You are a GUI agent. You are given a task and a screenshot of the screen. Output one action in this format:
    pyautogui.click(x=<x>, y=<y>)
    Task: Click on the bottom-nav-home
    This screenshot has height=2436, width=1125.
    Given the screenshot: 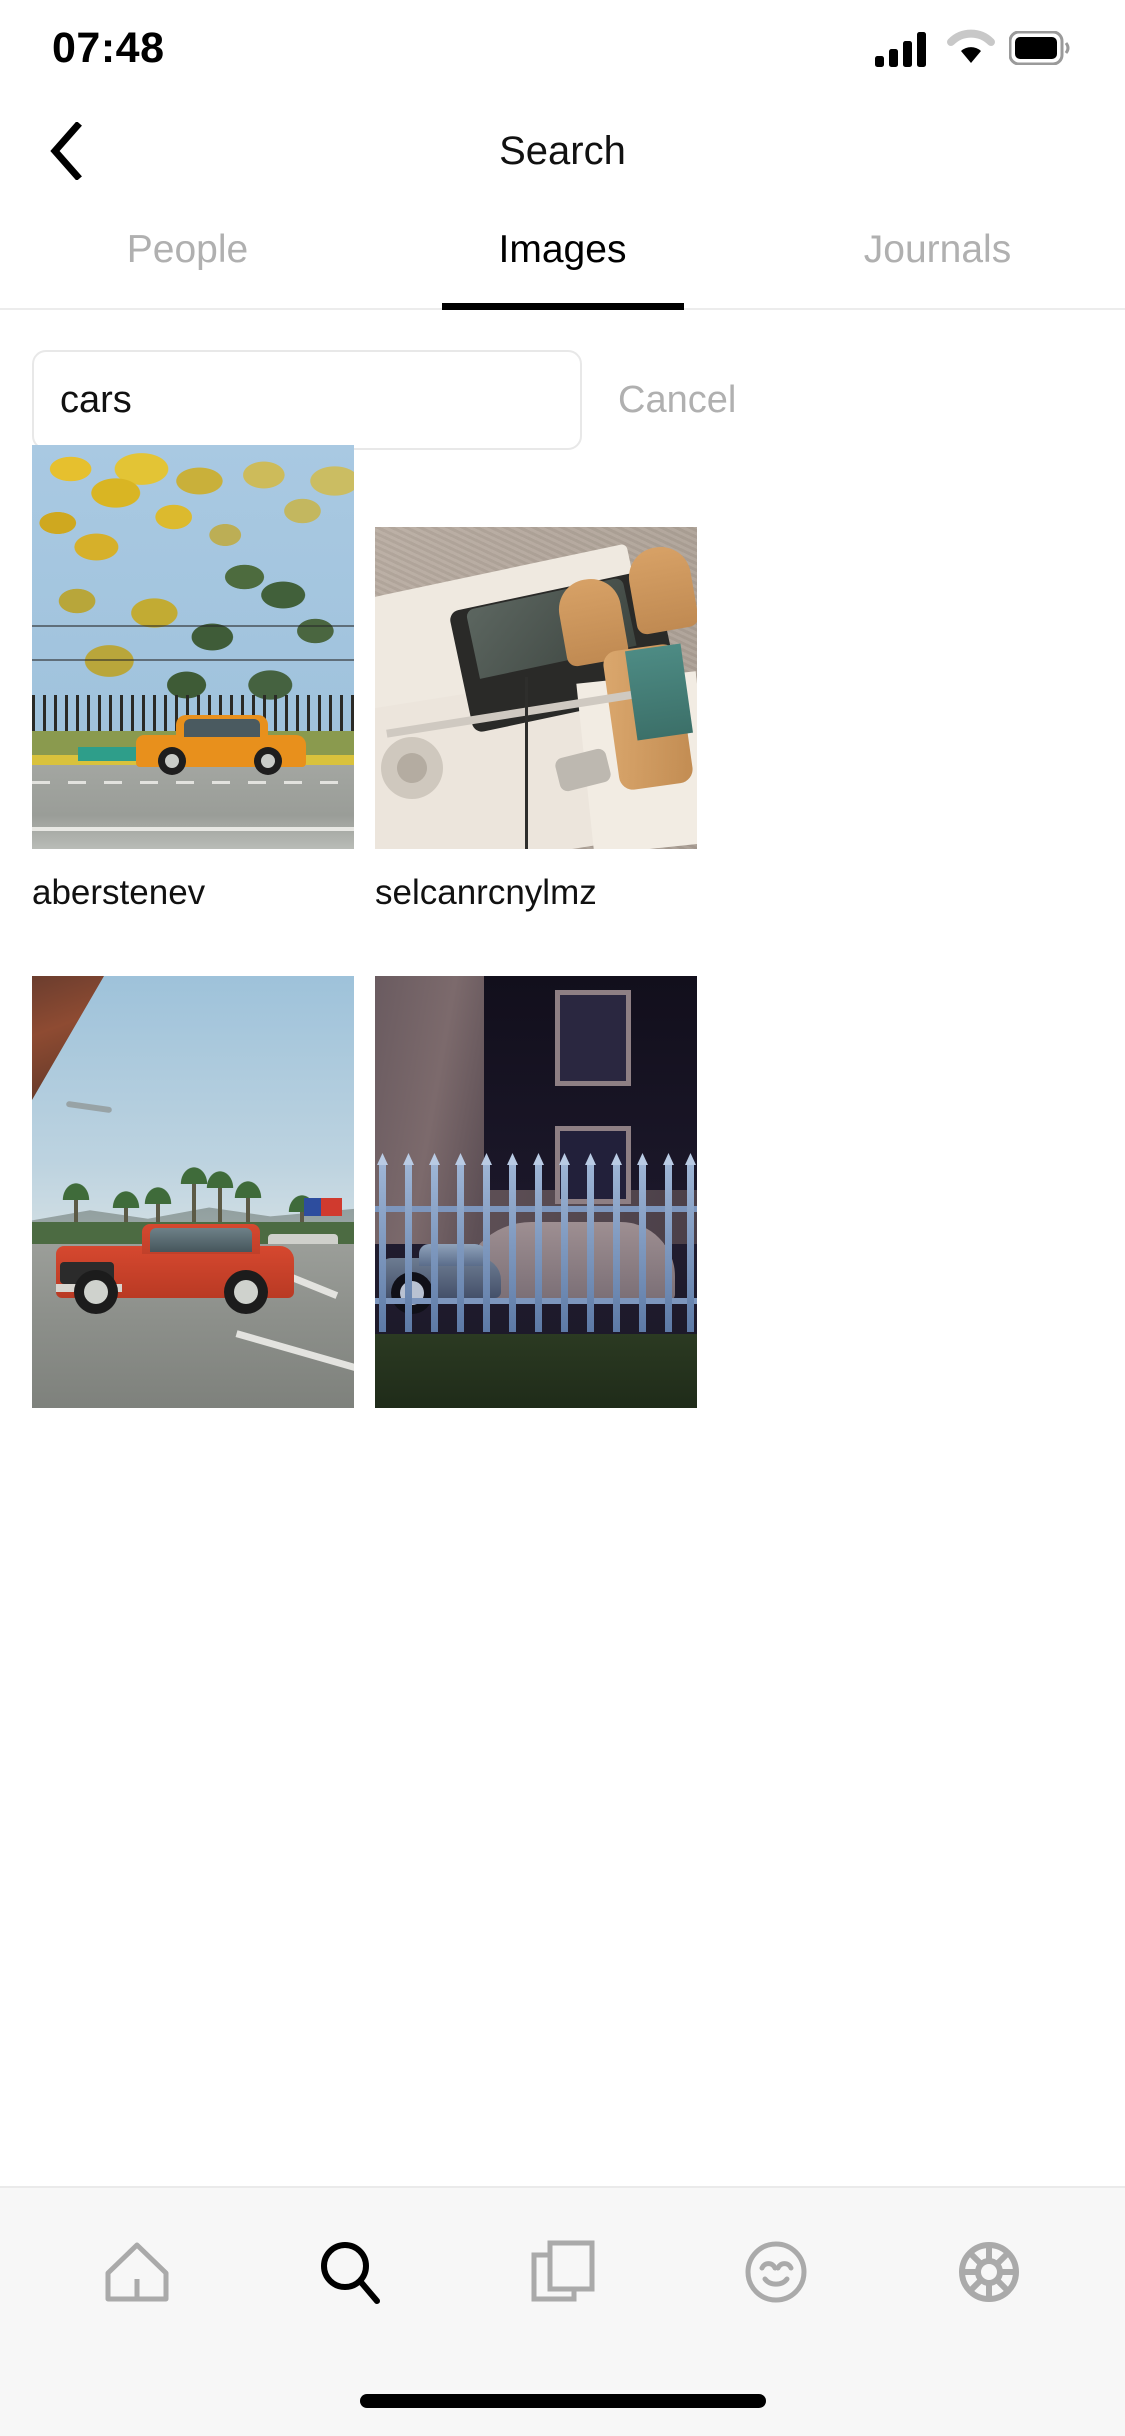 What is the action you would take?
    pyautogui.click(x=137, y=2272)
    